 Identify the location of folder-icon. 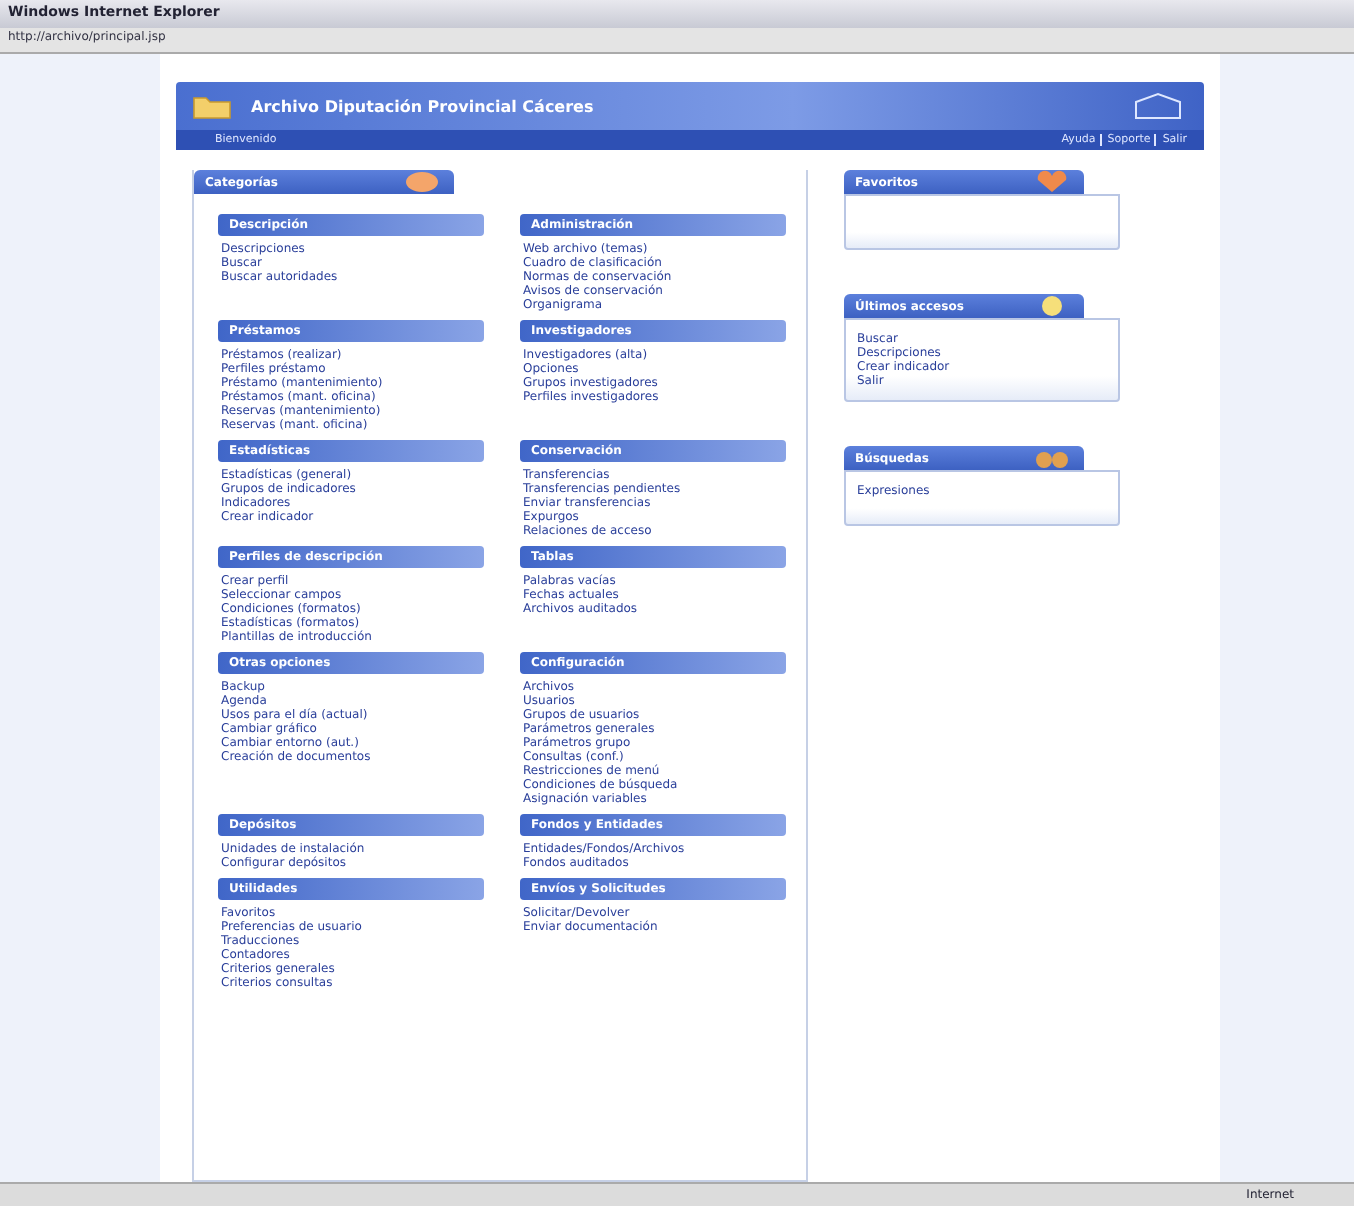
(211, 106).